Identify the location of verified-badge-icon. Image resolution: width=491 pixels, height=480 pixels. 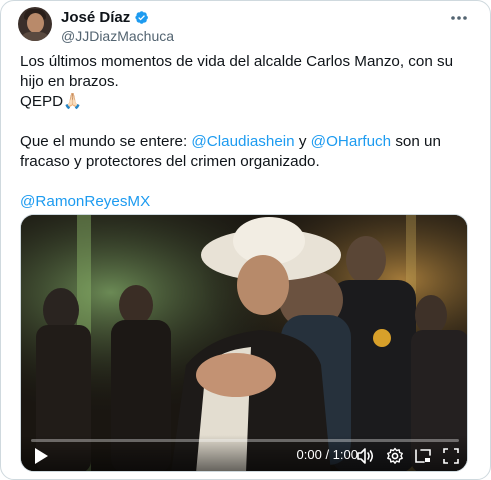
(142, 17).